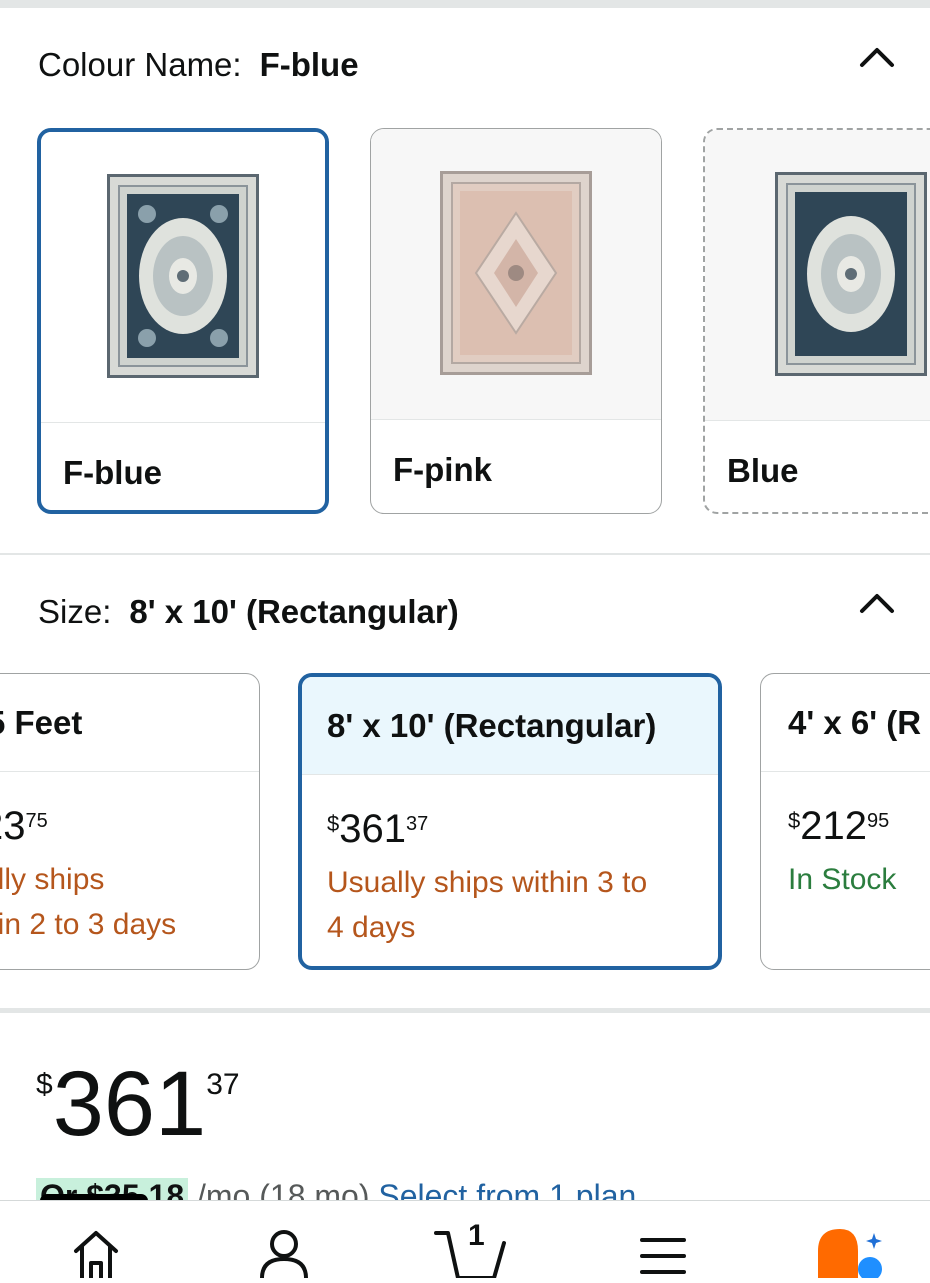 The width and height of the screenshot is (930, 1283). Describe the element at coordinates (476, 1235) in the screenshot. I see `cart-count: 1` at that location.